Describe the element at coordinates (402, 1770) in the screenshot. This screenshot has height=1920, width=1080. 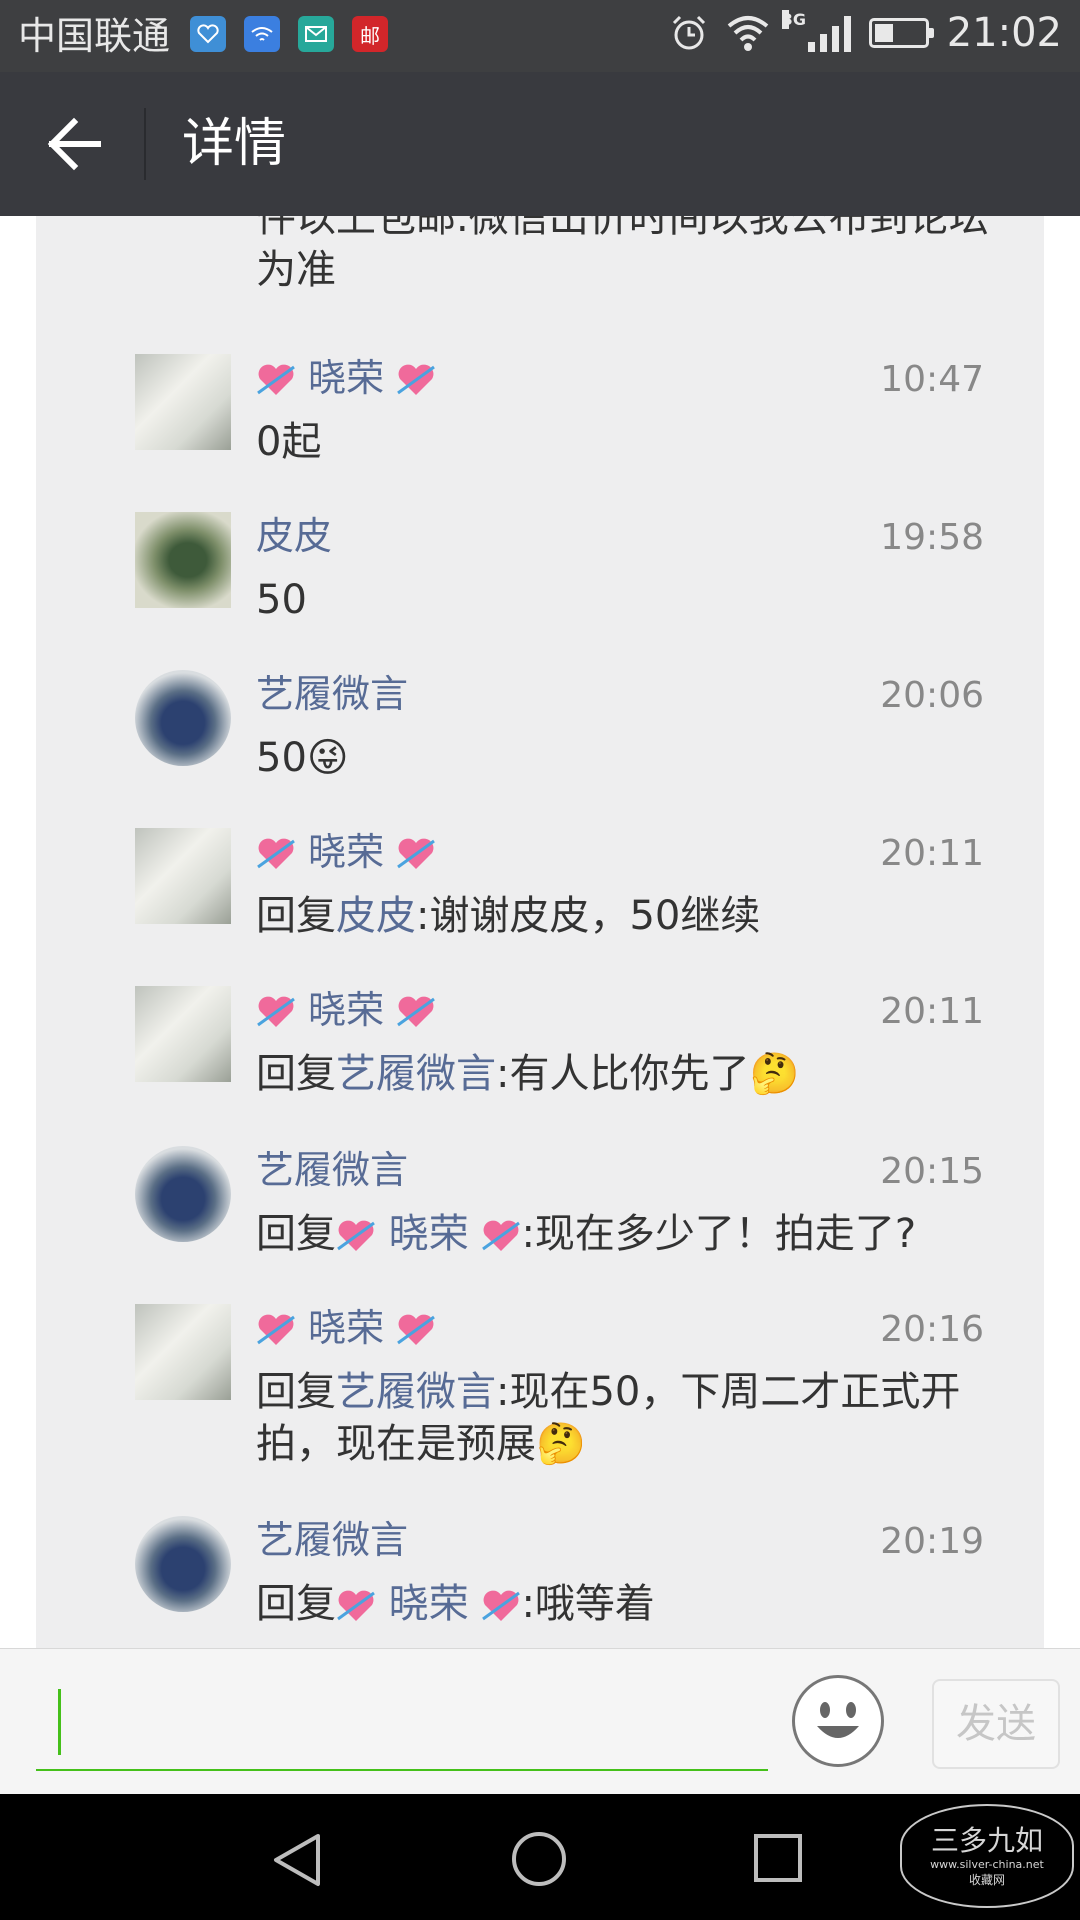
I see `comment-input-field` at that location.